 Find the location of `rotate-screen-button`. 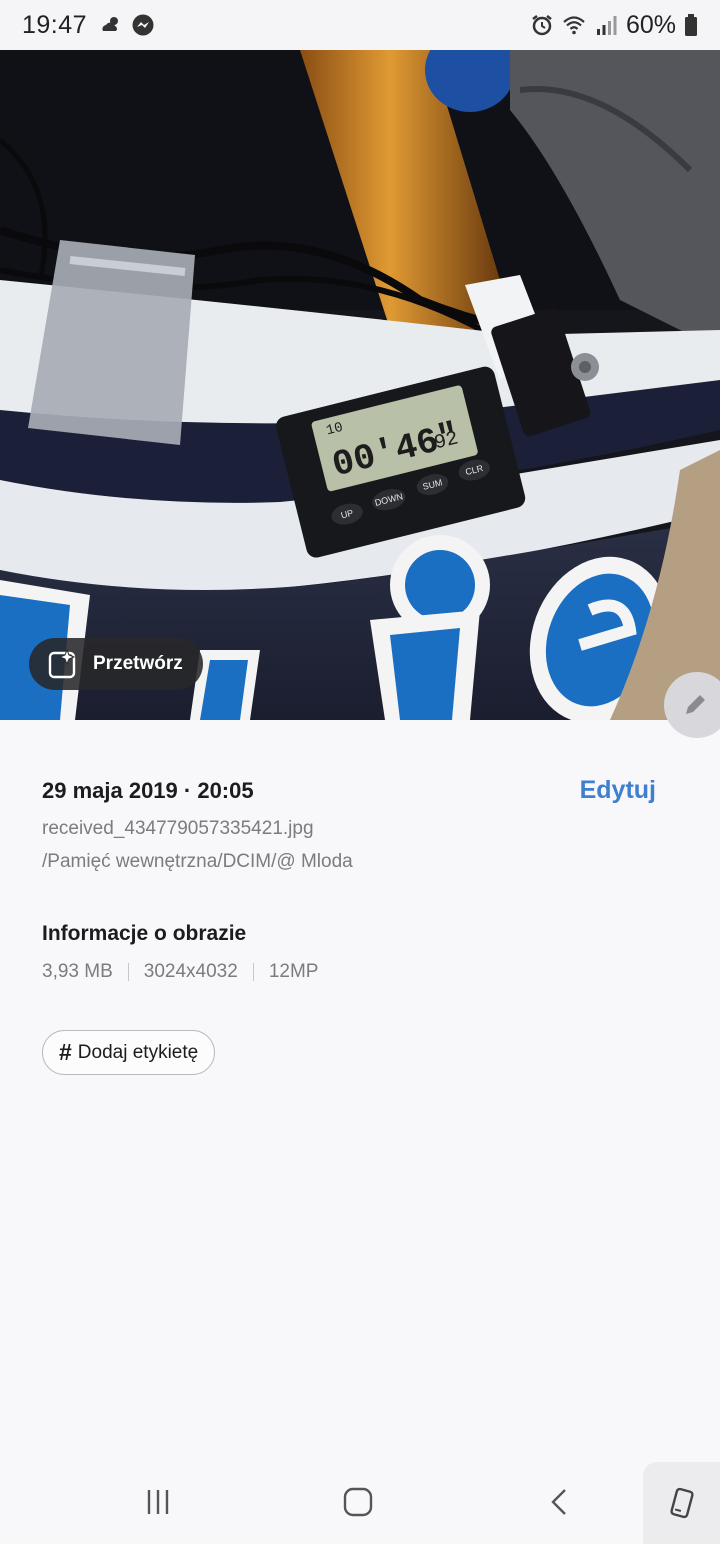

rotate-screen-button is located at coordinates (681, 1503).